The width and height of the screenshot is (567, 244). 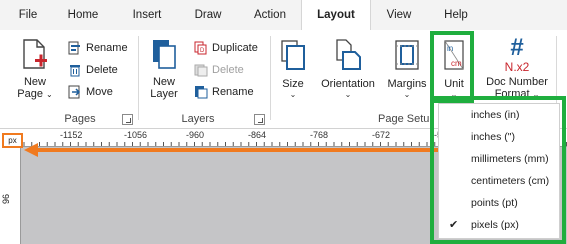 What do you see at coordinates (407, 55) in the screenshot?
I see `page-margins-icon` at bounding box center [407, 55].